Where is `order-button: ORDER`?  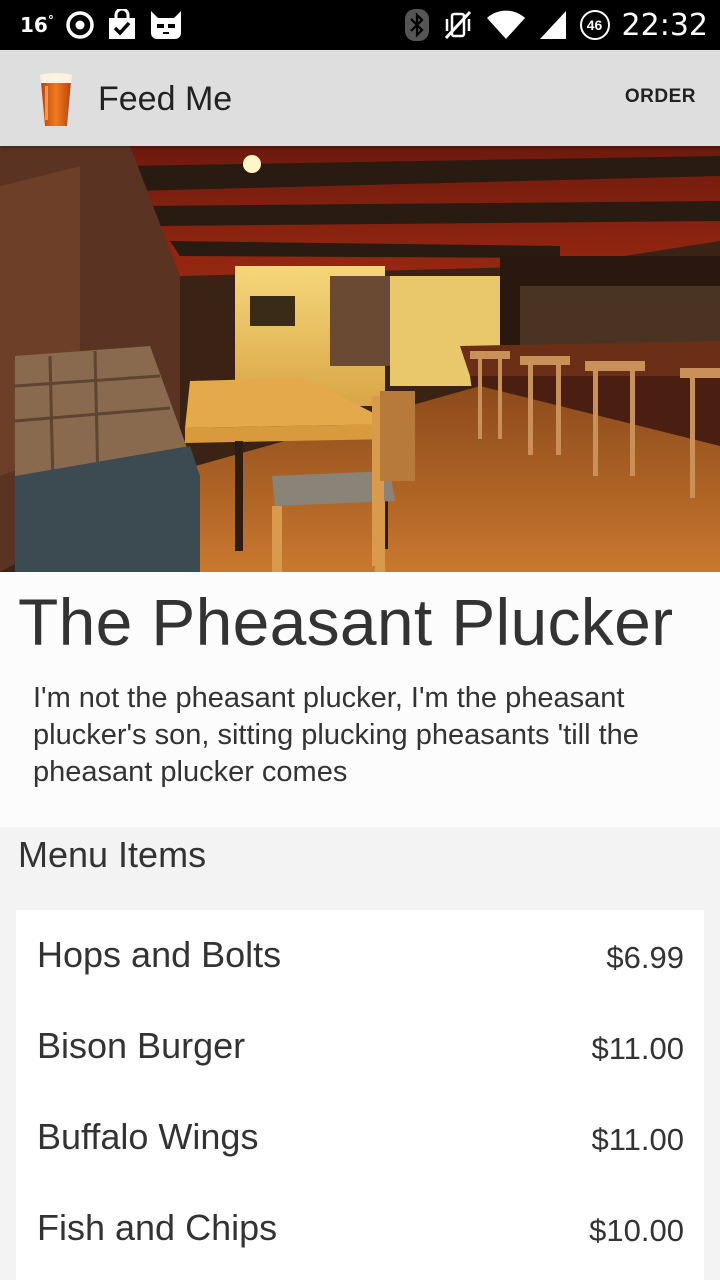 order-button: ORDER is located at coordinates (660, 97).